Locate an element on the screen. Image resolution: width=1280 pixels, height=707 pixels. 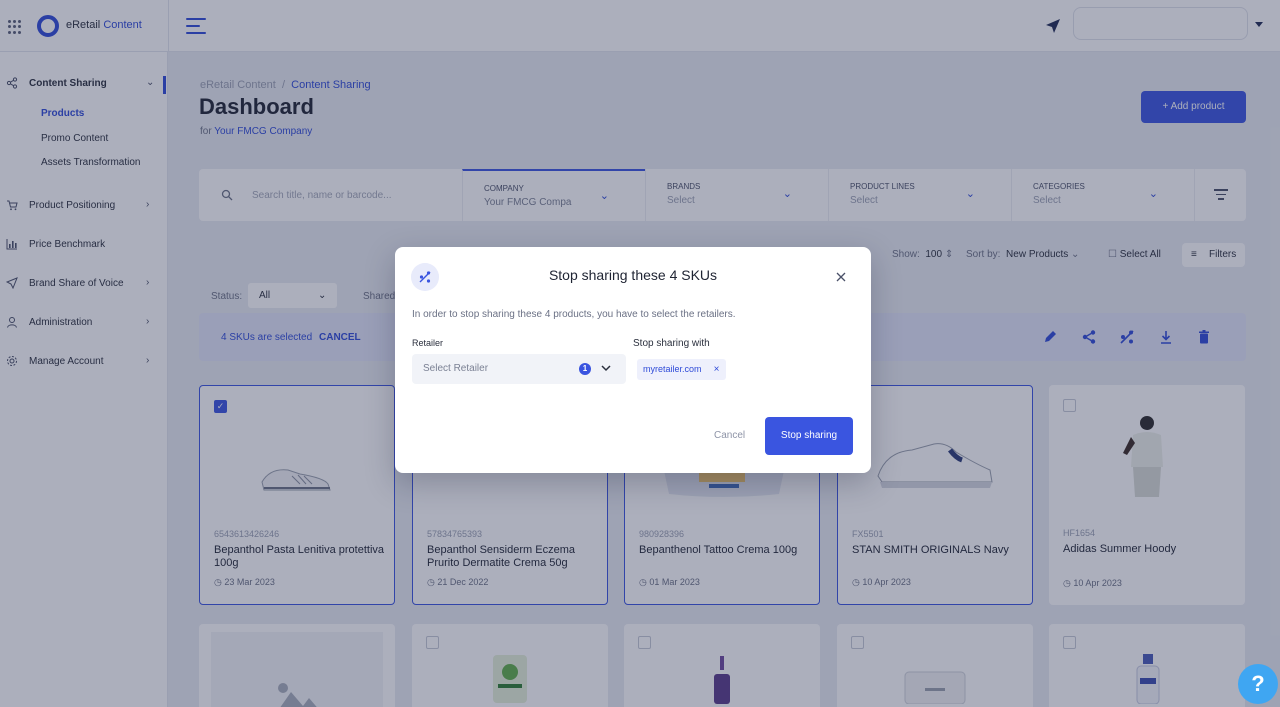
remove-chip-icon: × is located at coordinates (717, 369).